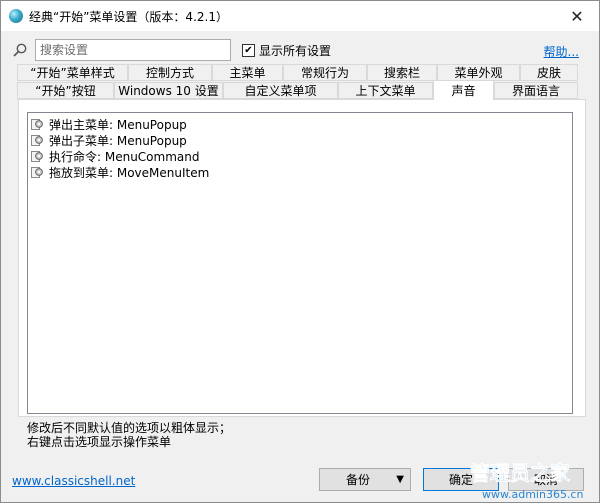 The width and height of the screenshot is (600, 504). Describe the element at coordinates (280, 90) in the screenshot. I see `tab-custom-menu-items: 自定义菜单项` at that location.